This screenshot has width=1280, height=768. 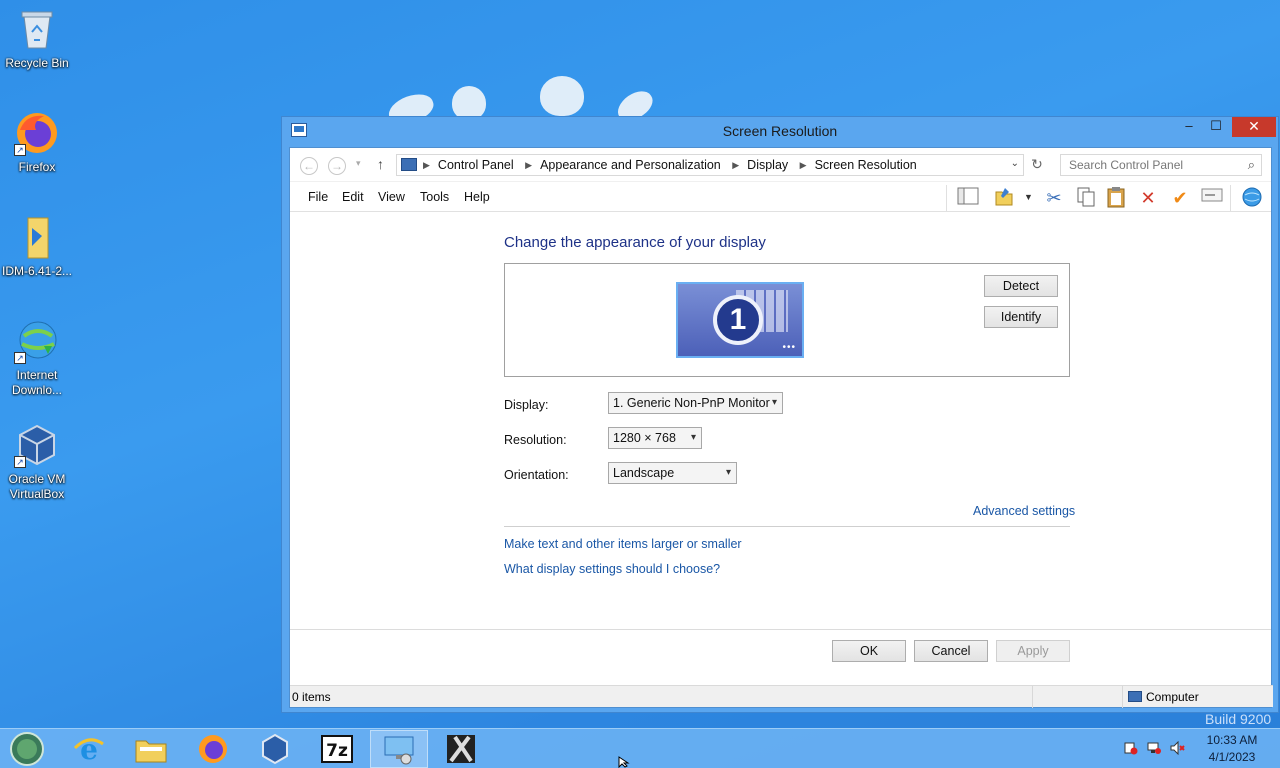 I want to click on delete-icon: ✕, so click(x=1148, y=198).